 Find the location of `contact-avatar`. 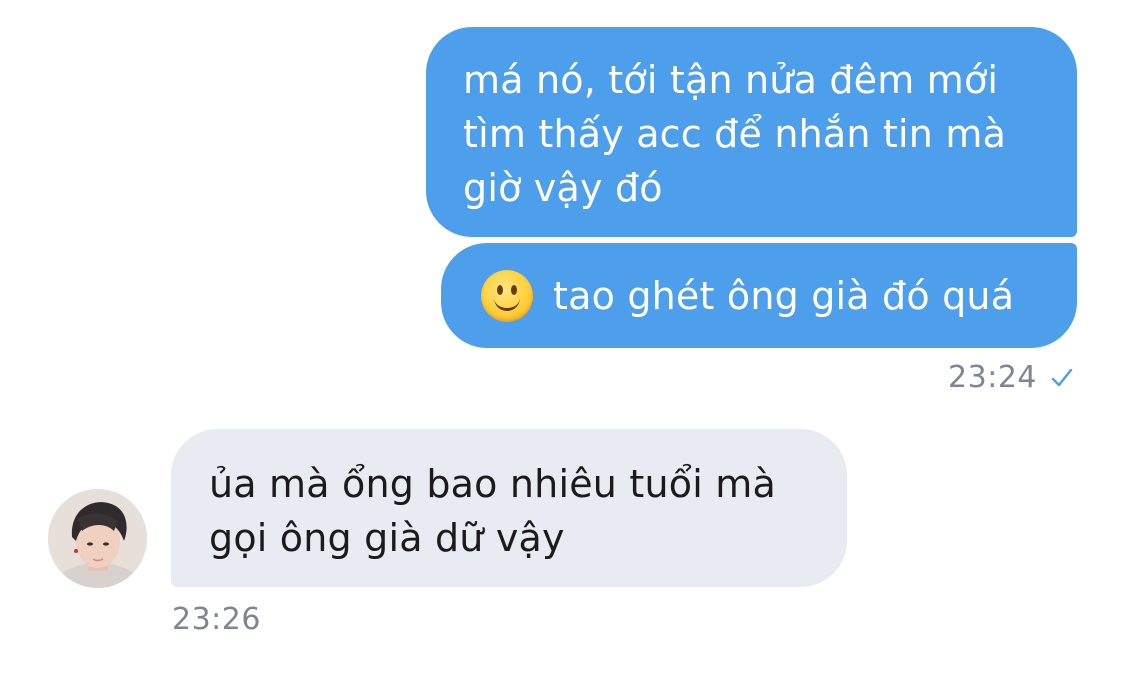

contact-avatar is located at coordinates (97, 538).